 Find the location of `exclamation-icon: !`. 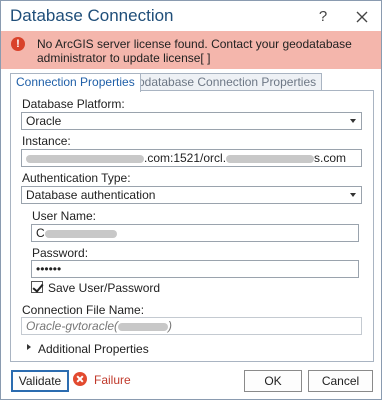

exclamation-icon: ! is located at coordinates (18, 44).